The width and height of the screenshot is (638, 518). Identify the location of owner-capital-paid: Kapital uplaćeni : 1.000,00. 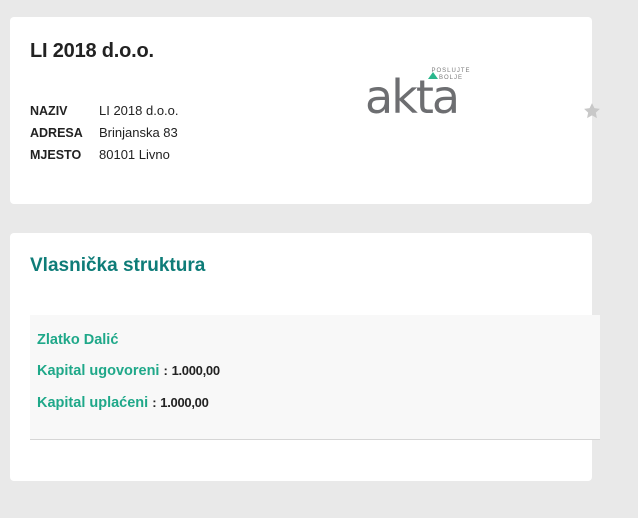
(123, 403).